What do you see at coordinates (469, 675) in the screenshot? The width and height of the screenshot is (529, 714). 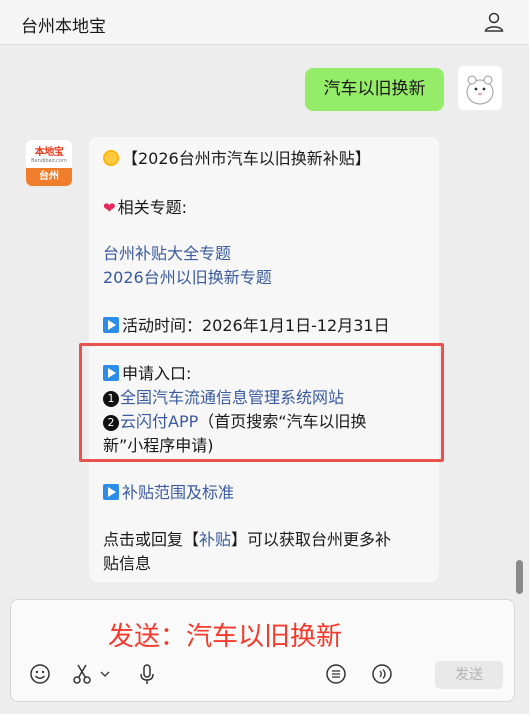 I see `send-button: 发送` at bounding box center [469, 675].